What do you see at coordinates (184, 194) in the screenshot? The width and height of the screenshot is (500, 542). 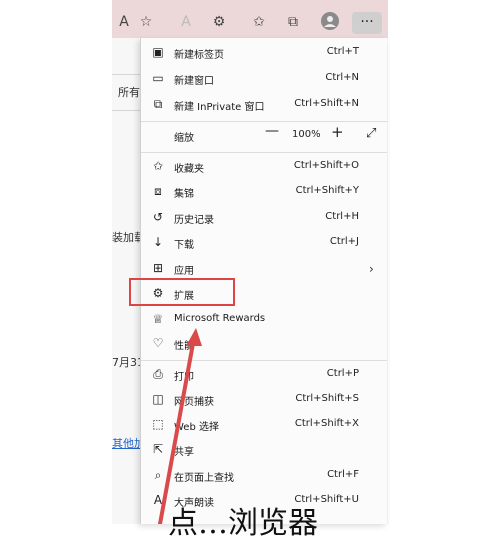 I see `menu-item-label: 集锦` at bounding box center [184, 194].